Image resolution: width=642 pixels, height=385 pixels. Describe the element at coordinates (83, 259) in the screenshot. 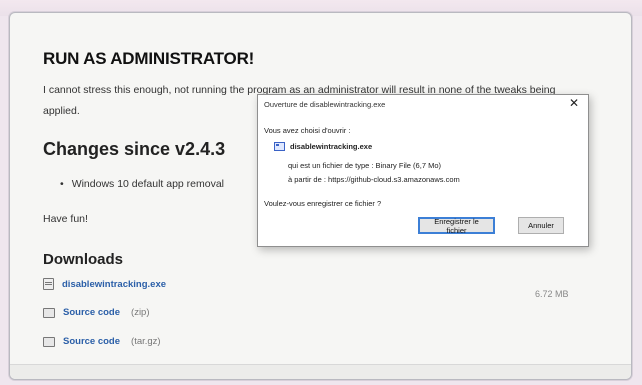

I see `downloads-heading: Downloads` at that location.